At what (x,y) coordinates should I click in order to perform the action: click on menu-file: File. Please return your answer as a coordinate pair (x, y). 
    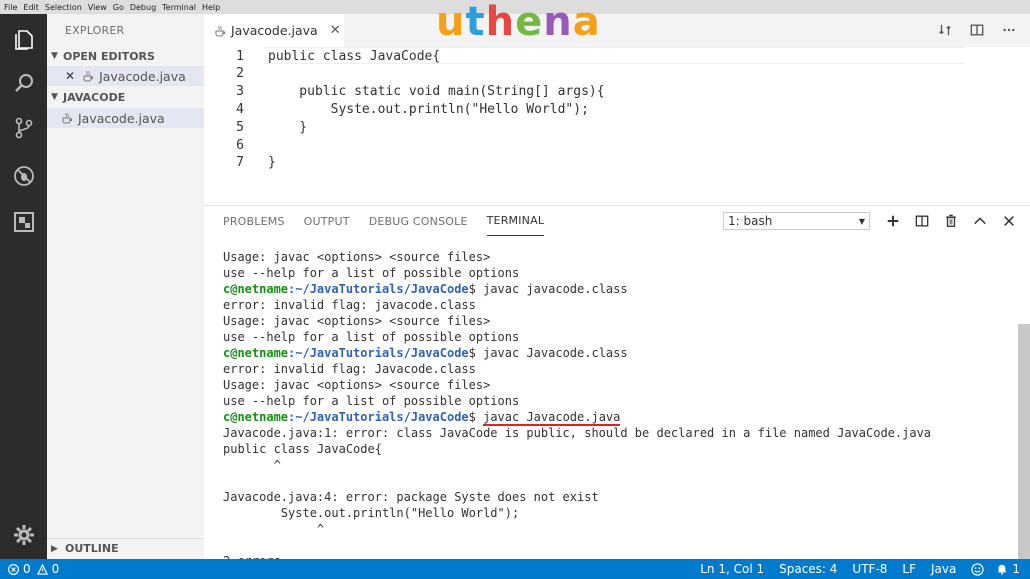
    Looking at the image, I should click on (10, 7).